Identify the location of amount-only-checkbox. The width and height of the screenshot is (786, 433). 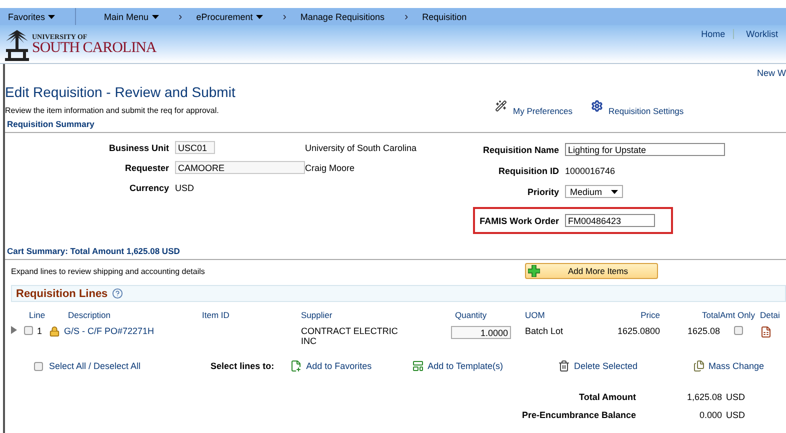
(738, 330).